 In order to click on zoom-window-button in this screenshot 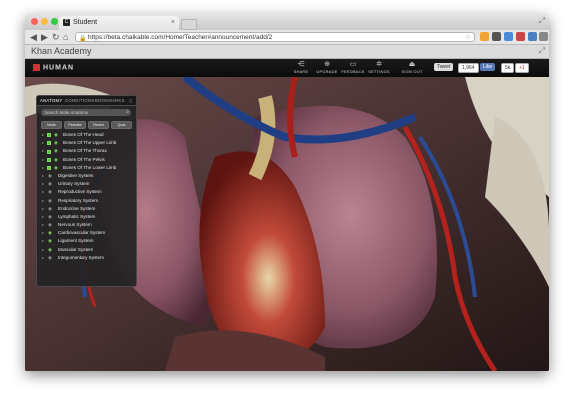, I will do `click(54, 21)`.